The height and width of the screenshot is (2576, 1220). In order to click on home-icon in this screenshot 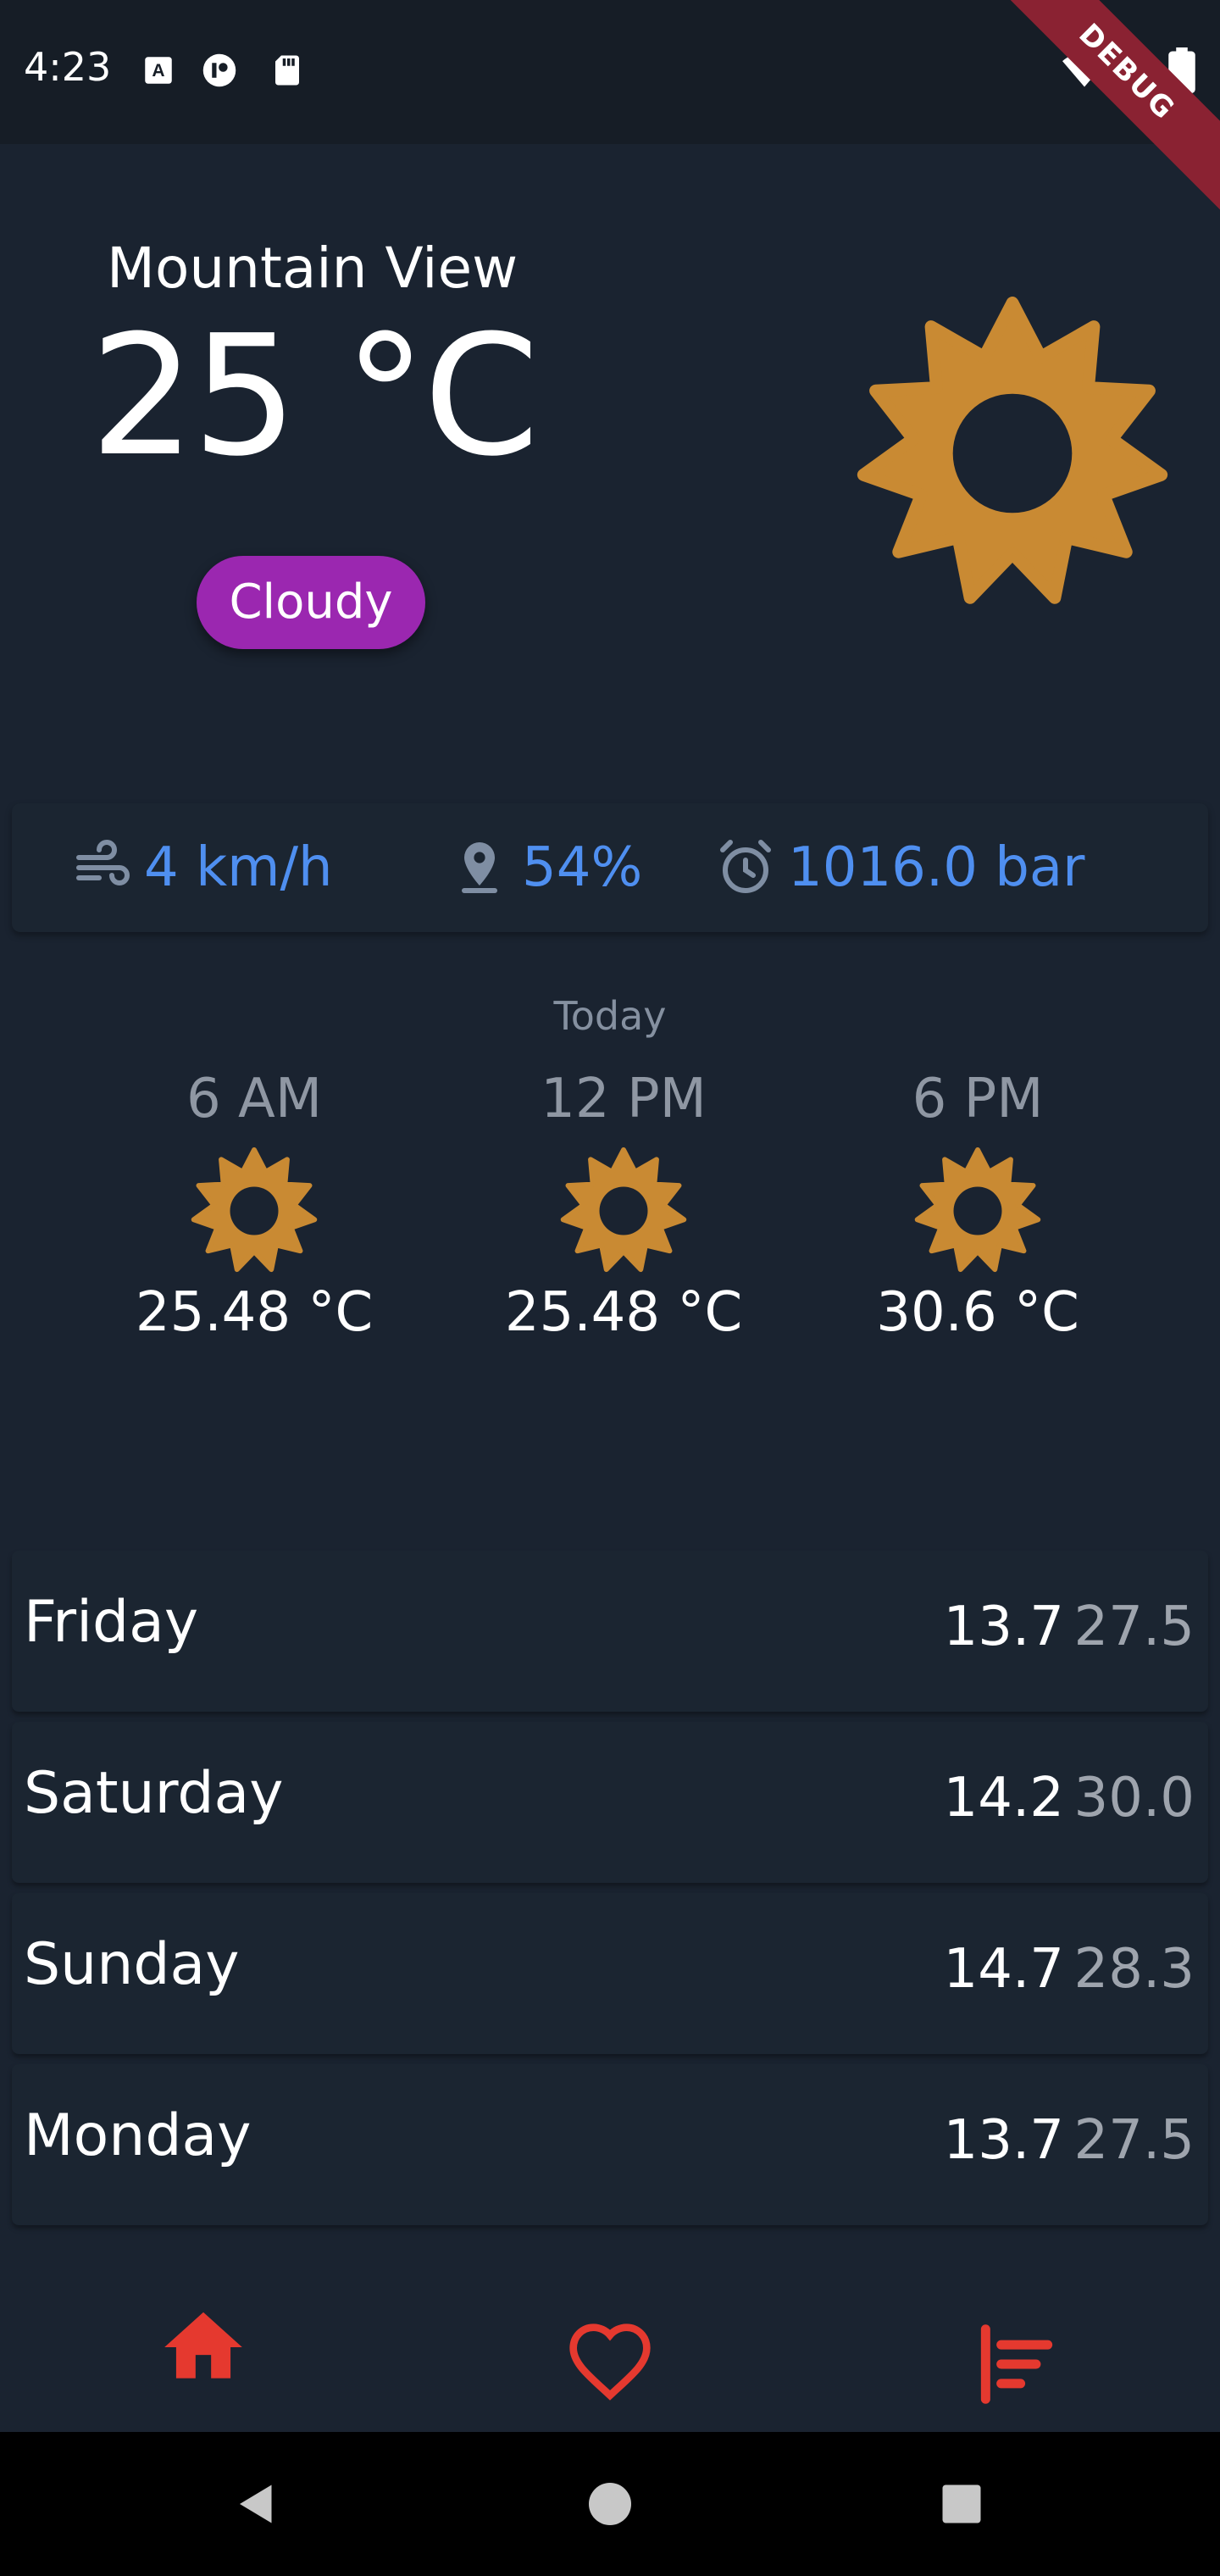, I will do `click(203, 2345)`.